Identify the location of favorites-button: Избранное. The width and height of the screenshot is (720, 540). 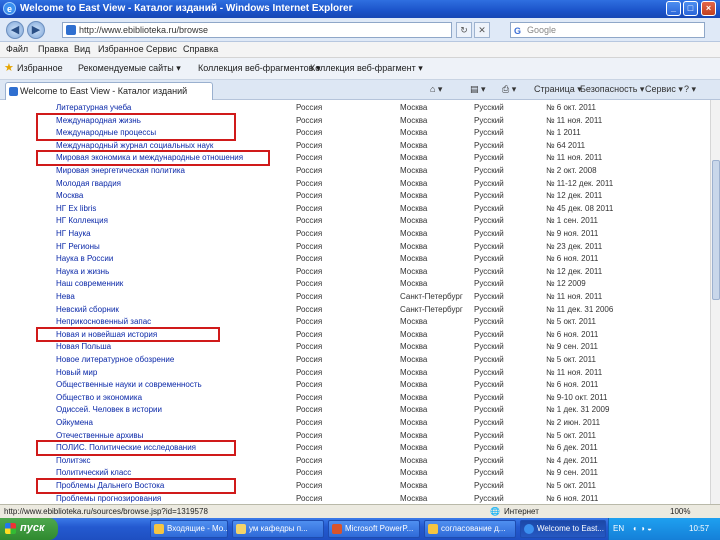
(40, 68).